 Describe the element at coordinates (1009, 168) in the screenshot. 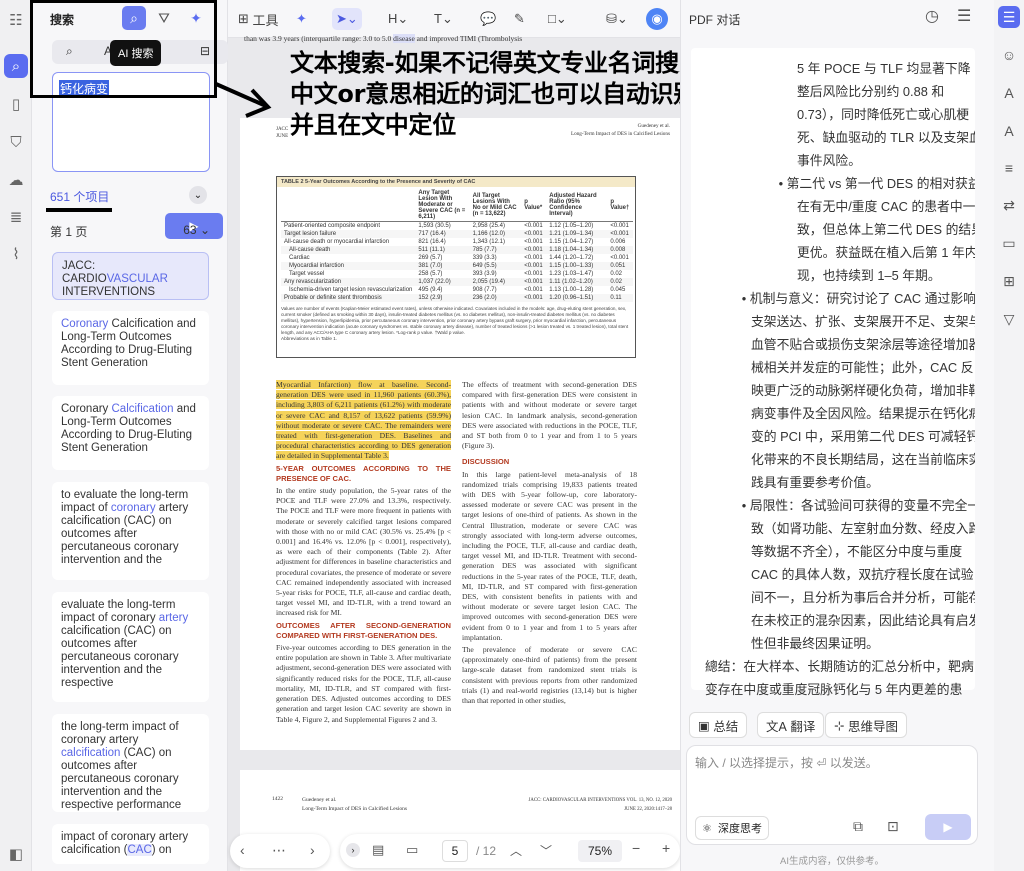

I see `notes-icon: ≡` at that location.